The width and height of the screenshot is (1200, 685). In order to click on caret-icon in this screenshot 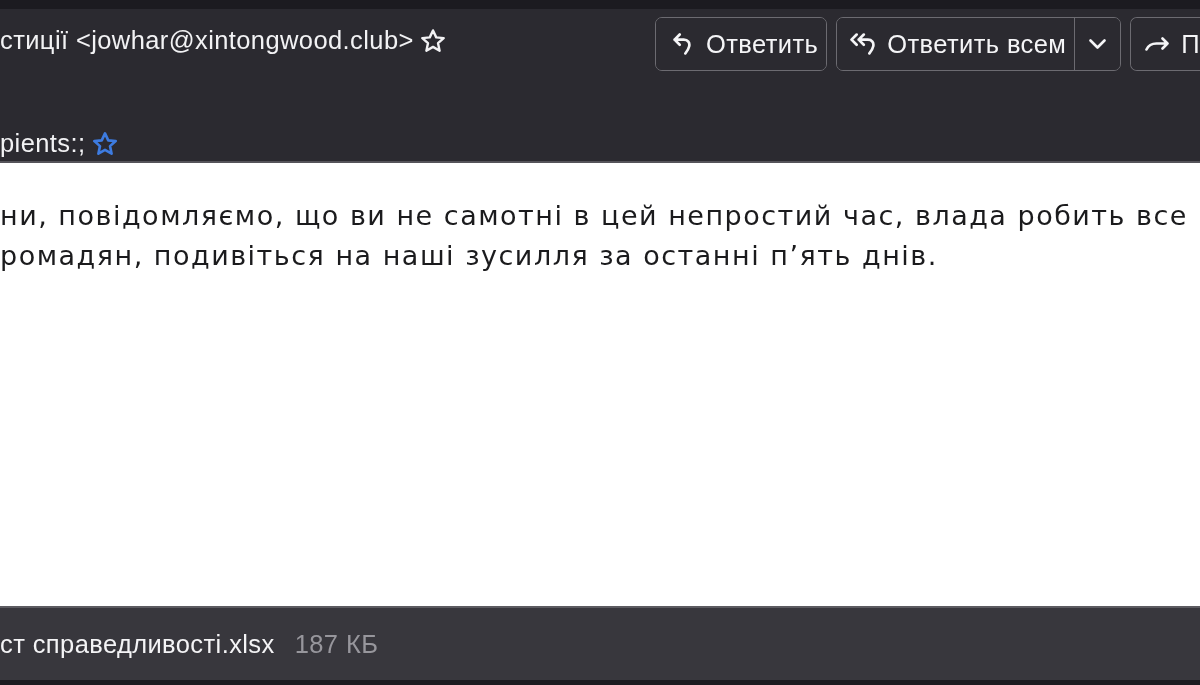, I will do `click(1098, 44)`.